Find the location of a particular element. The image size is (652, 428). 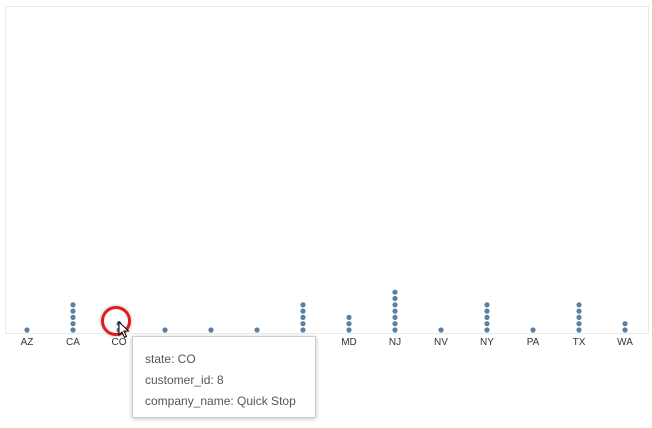

x-tick-label-nj: NJ is located at coordinates (395, 342).